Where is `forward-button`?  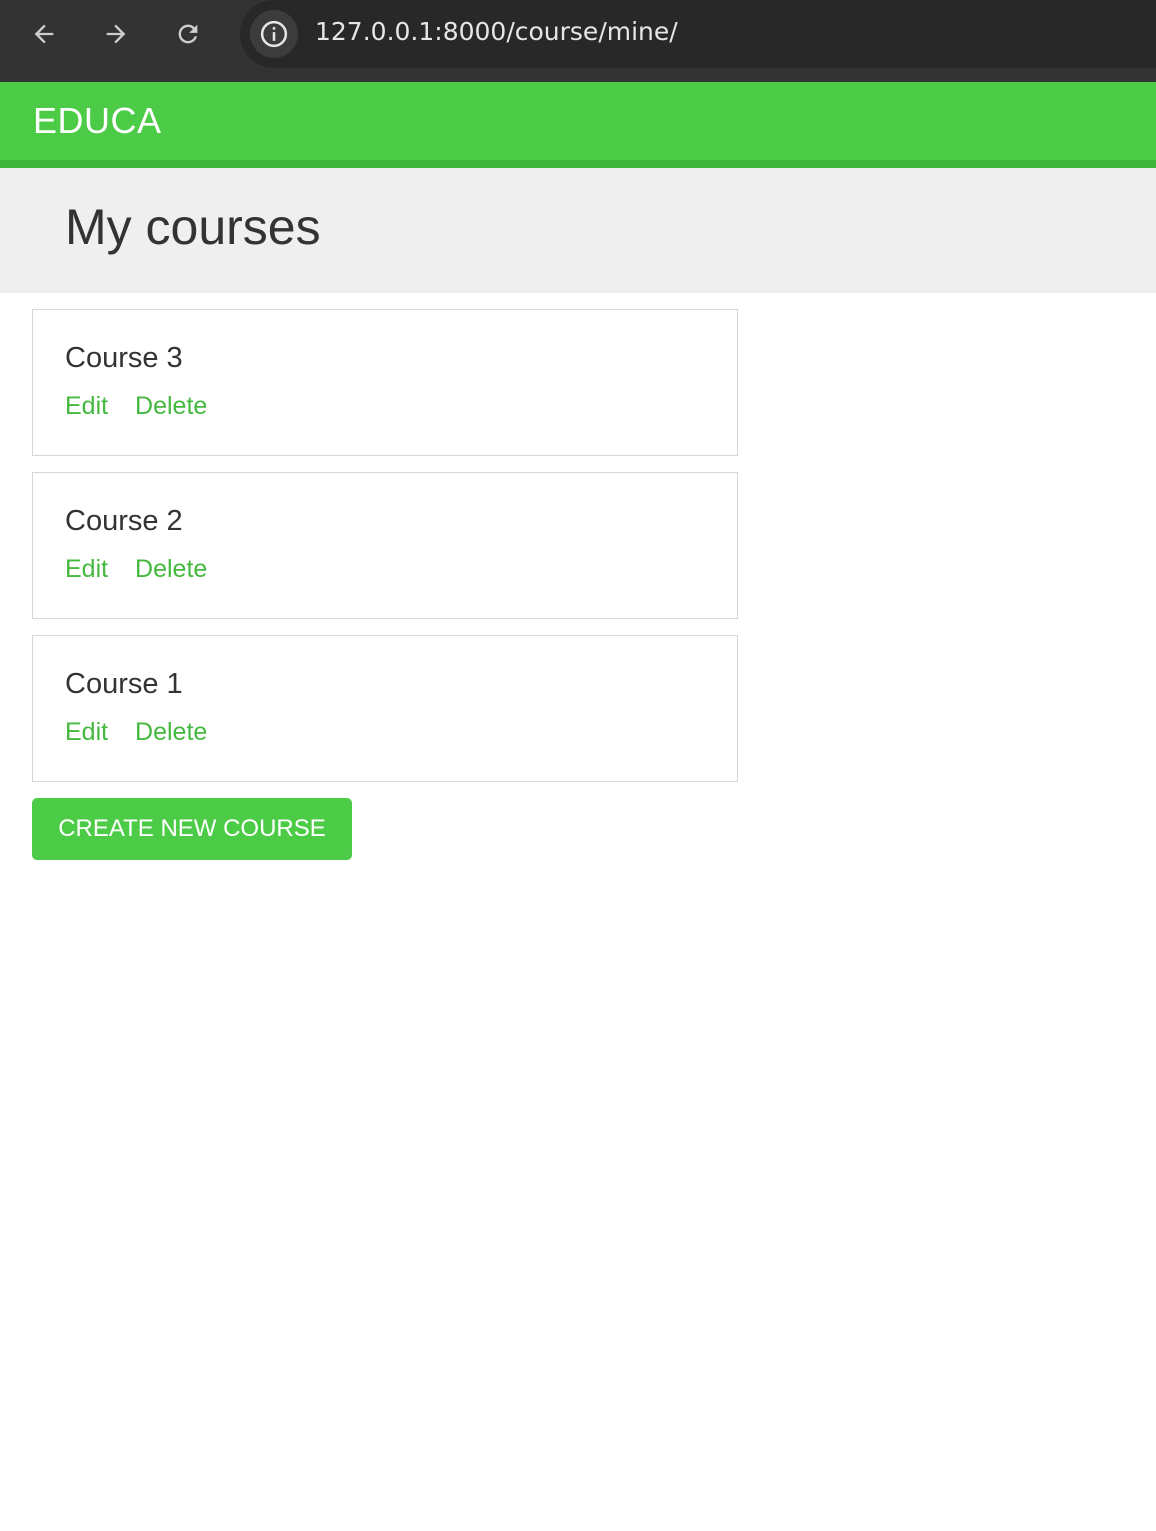 forward-button is located at coordinates (116, 34).